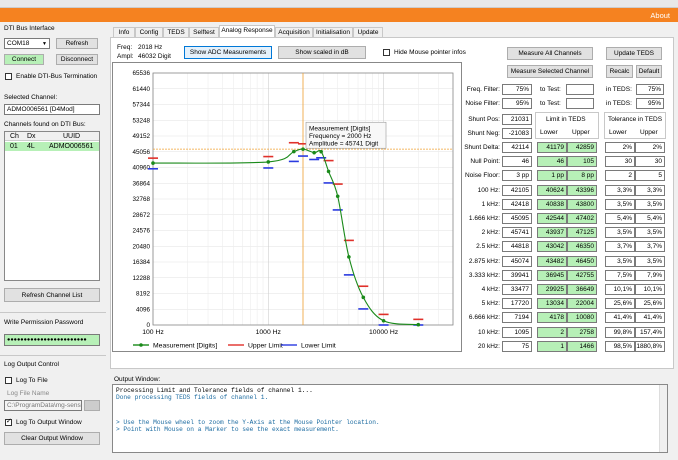 The image size is (678, 460). What do you see at coordinates (620, 176) in the screenshot?
I see `row-tol-lower: 2` at bounding box center [620, 176].